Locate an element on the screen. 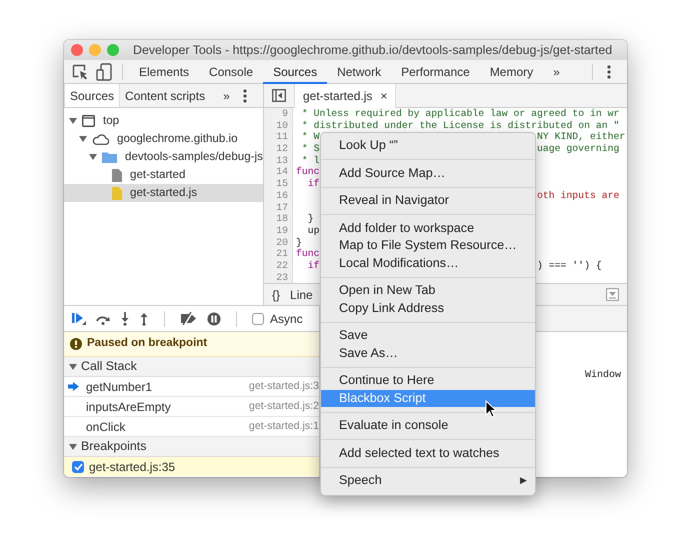 Image resolution: width=700 pixels, height=553 pixels. inspect-element-icon is located at coordinates (80, 72).